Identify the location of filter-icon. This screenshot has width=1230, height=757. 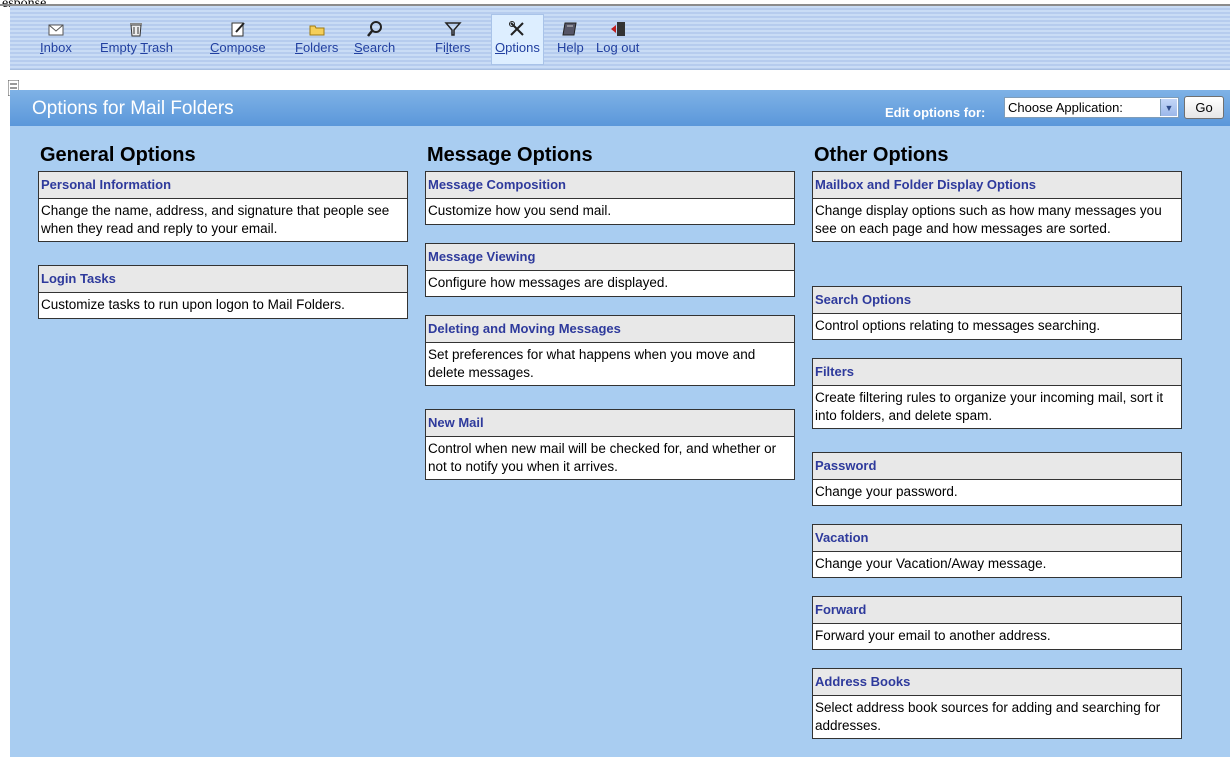
(453, 29).